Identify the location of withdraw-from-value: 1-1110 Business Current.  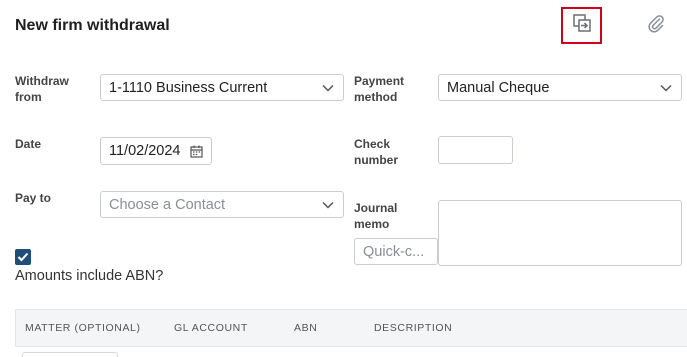
(188, 87).